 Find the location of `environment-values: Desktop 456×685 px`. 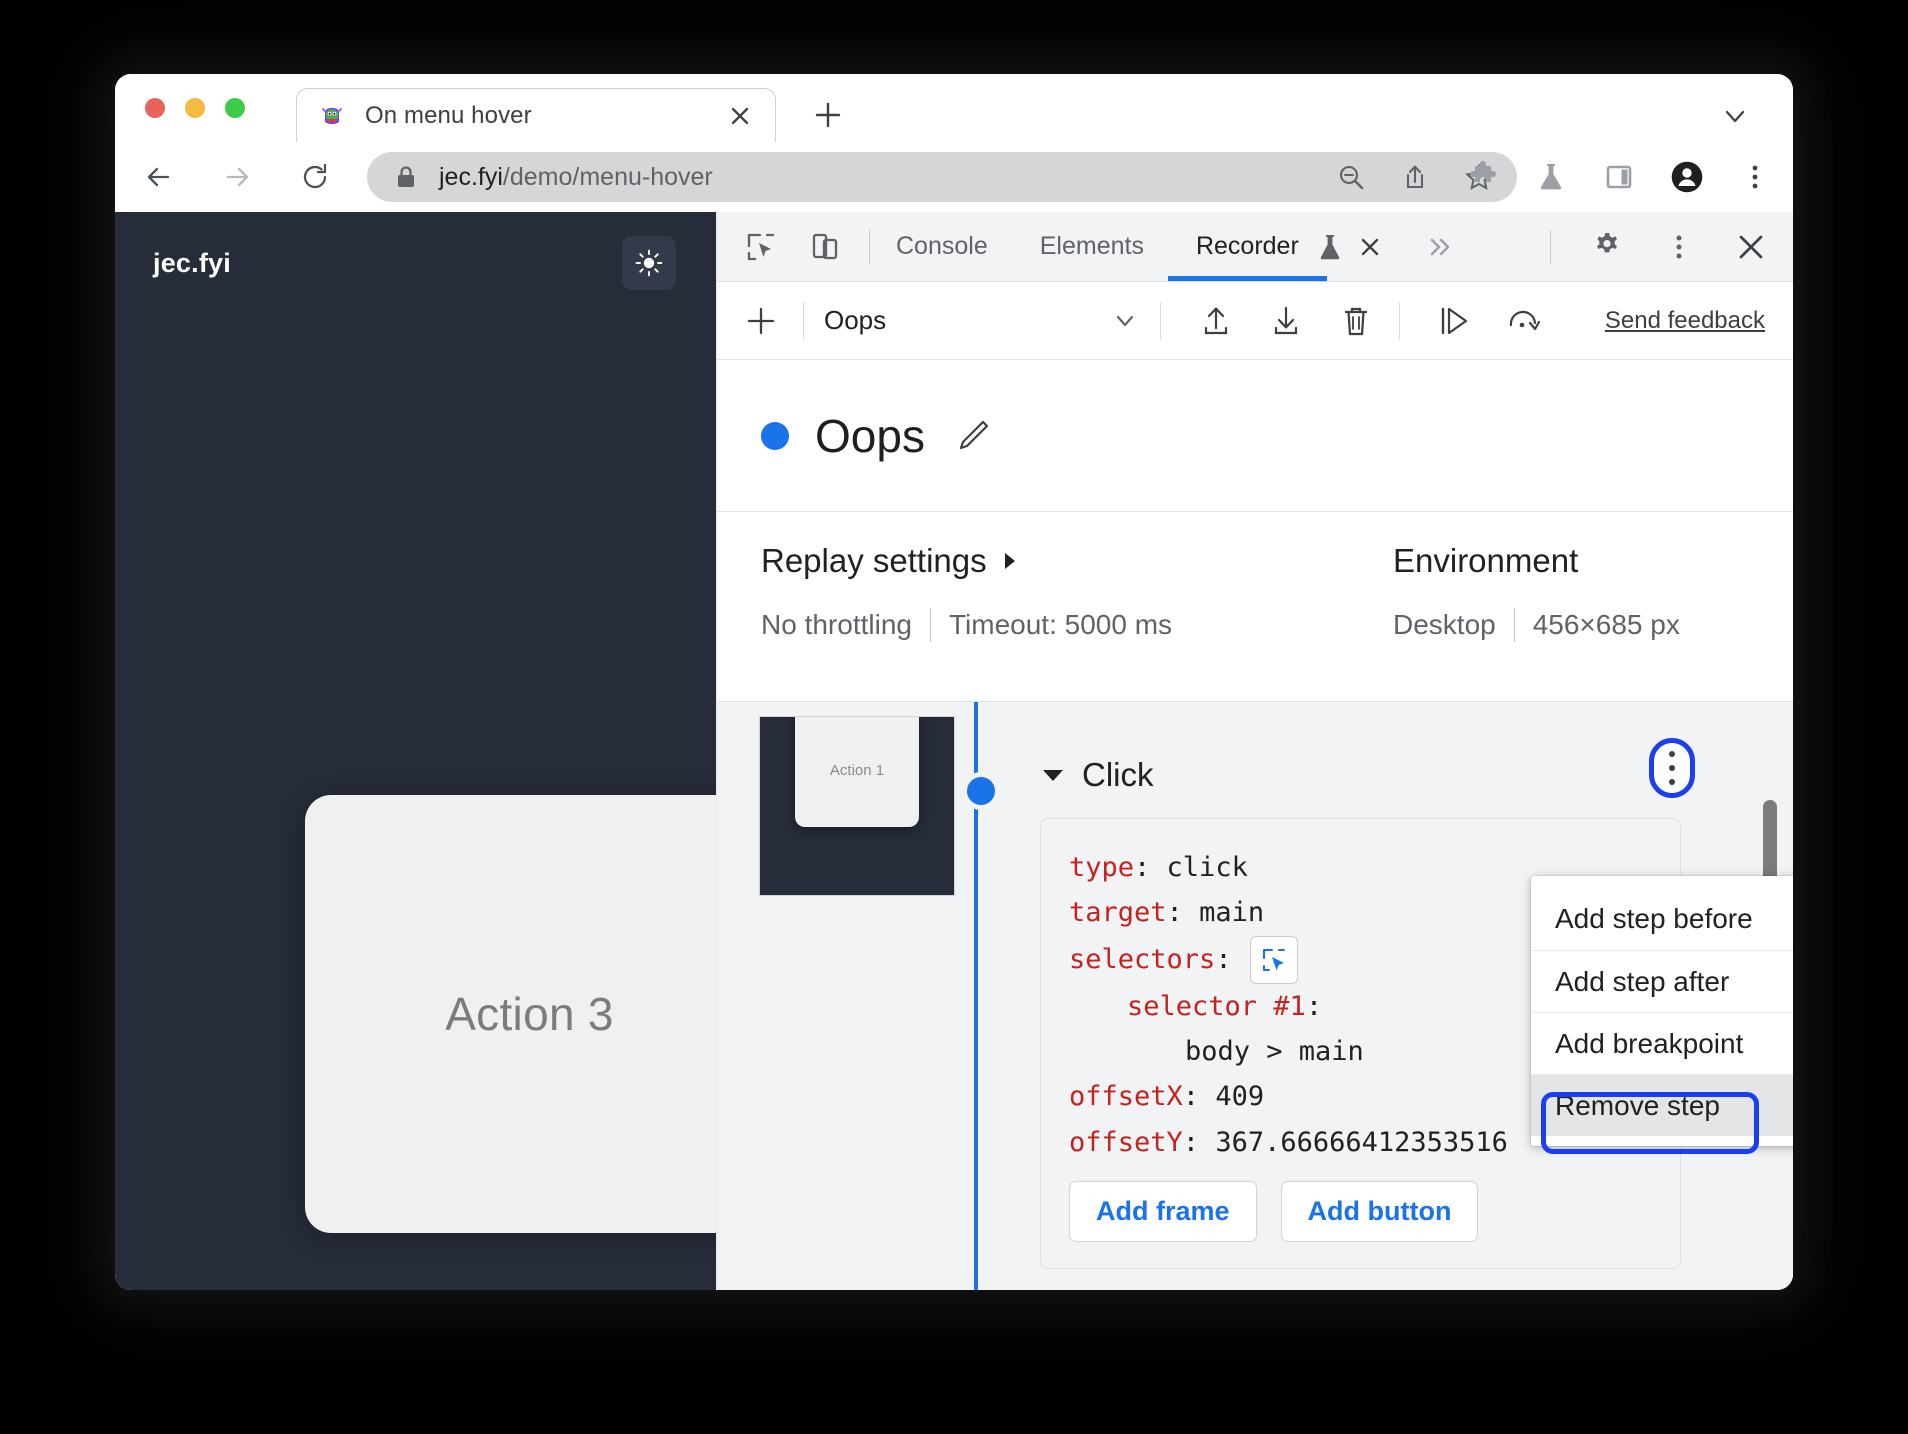

environment-values: Desktop 456×685 px is located at coordinates (1536, 625).